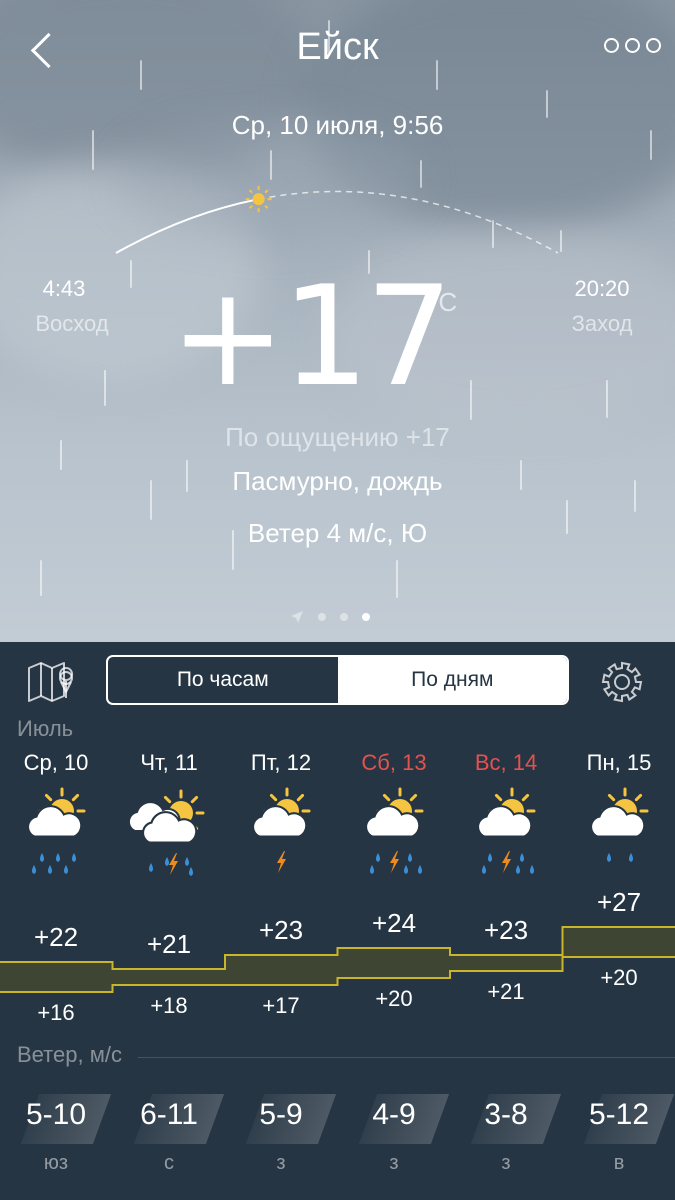 This screenshot has width=675, height=1200. I want to click on wind-speed-cell: 3-8, so click(506, 1120).